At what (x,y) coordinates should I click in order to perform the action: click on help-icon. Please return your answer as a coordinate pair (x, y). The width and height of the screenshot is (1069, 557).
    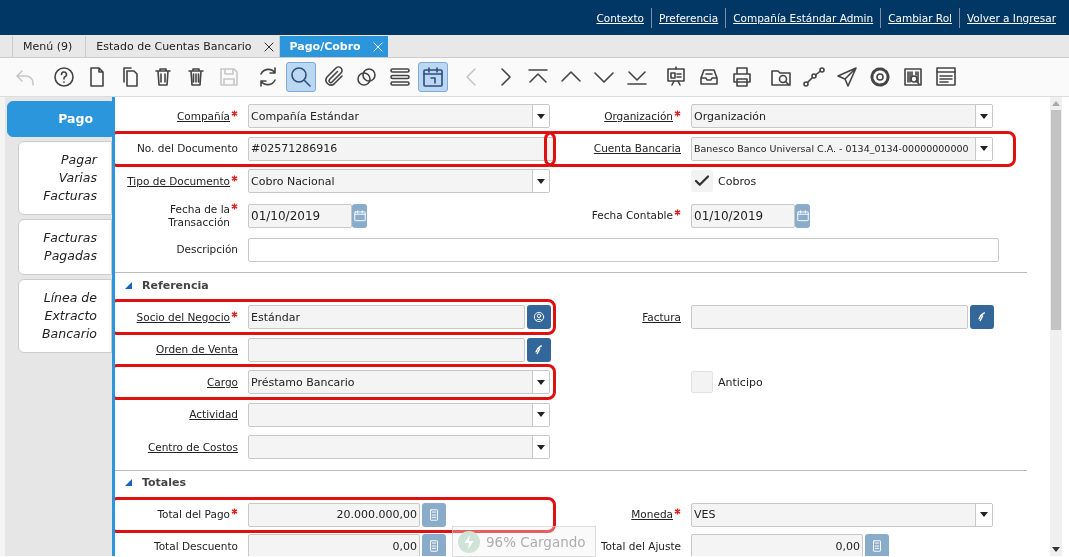
    Looking at the image, I should click on (64, 77).